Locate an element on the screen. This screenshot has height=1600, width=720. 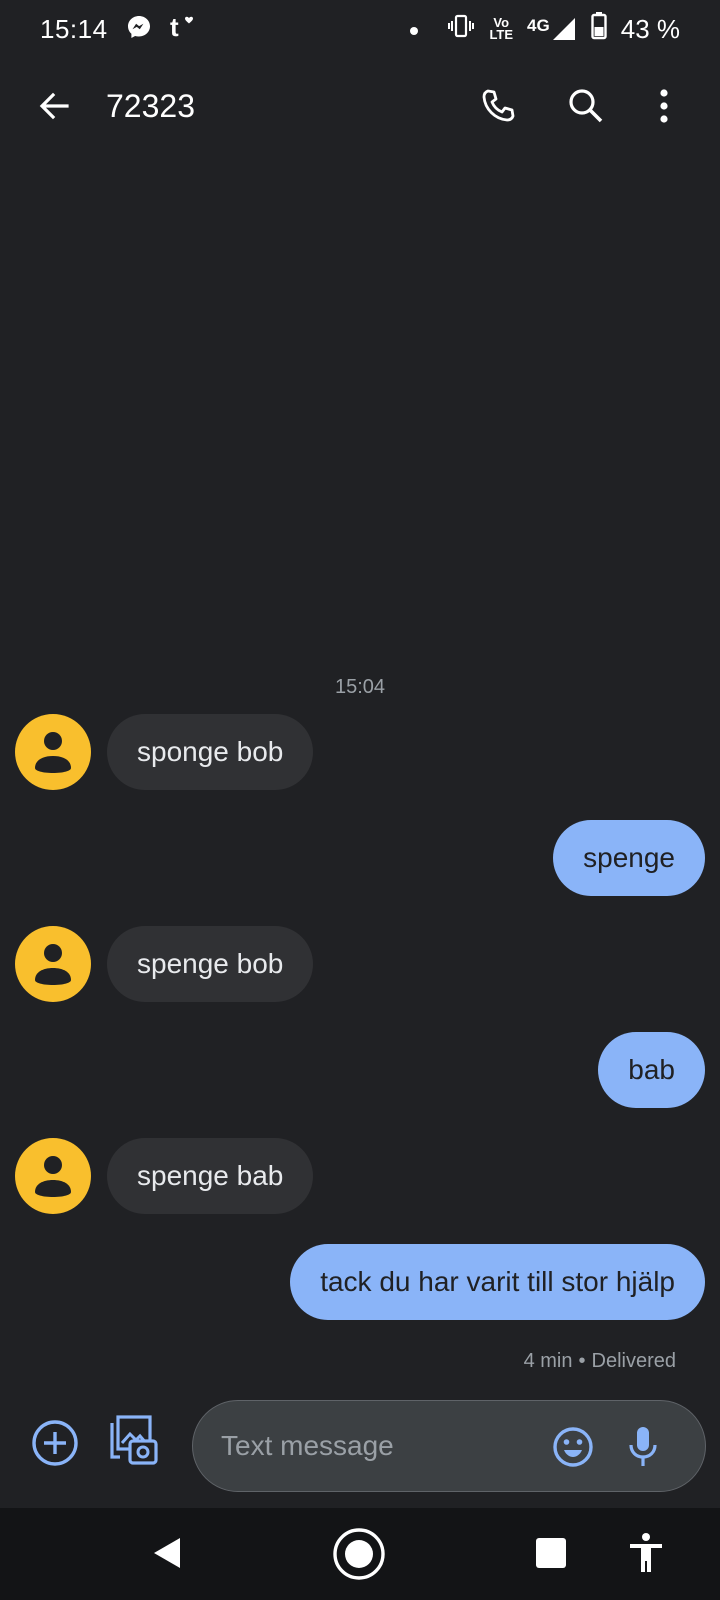
add-attachment-button is located at coordinates (55, 1443).